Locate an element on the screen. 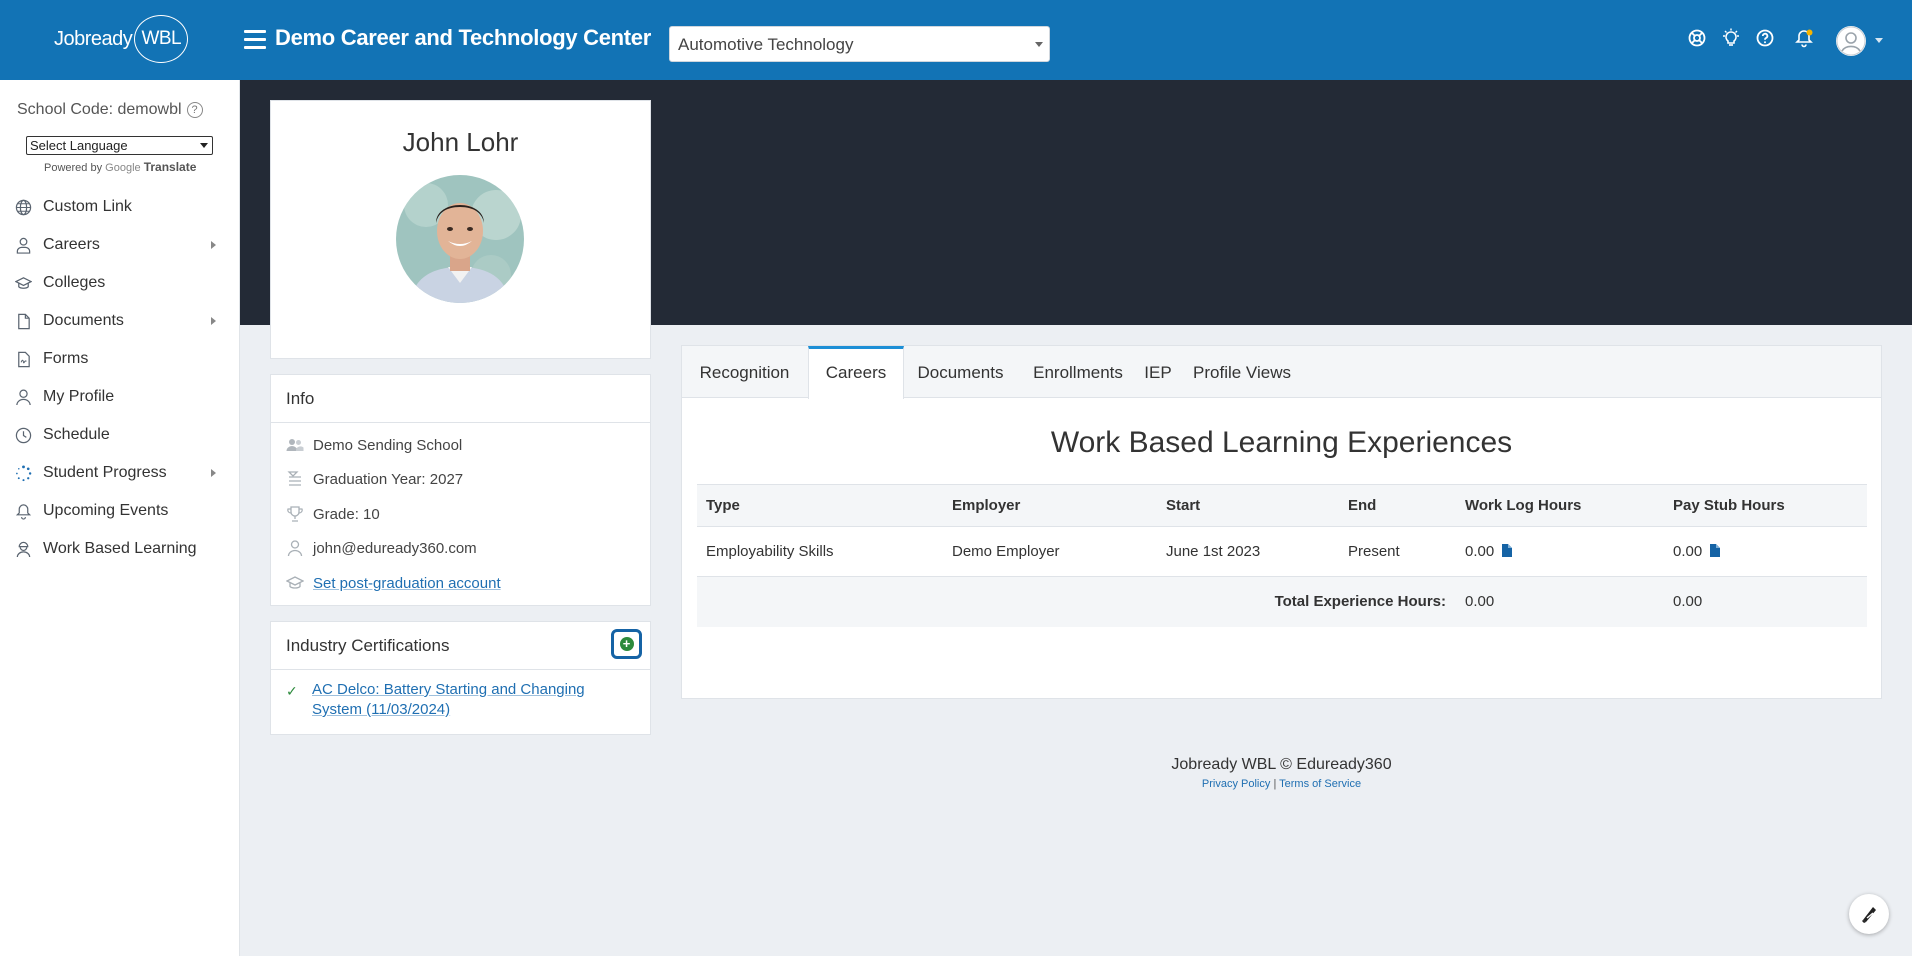 The height and width of the screenshot is (956, 1912). sidebar-item-my-profile: My Profile is located at coordinates (120, 397).